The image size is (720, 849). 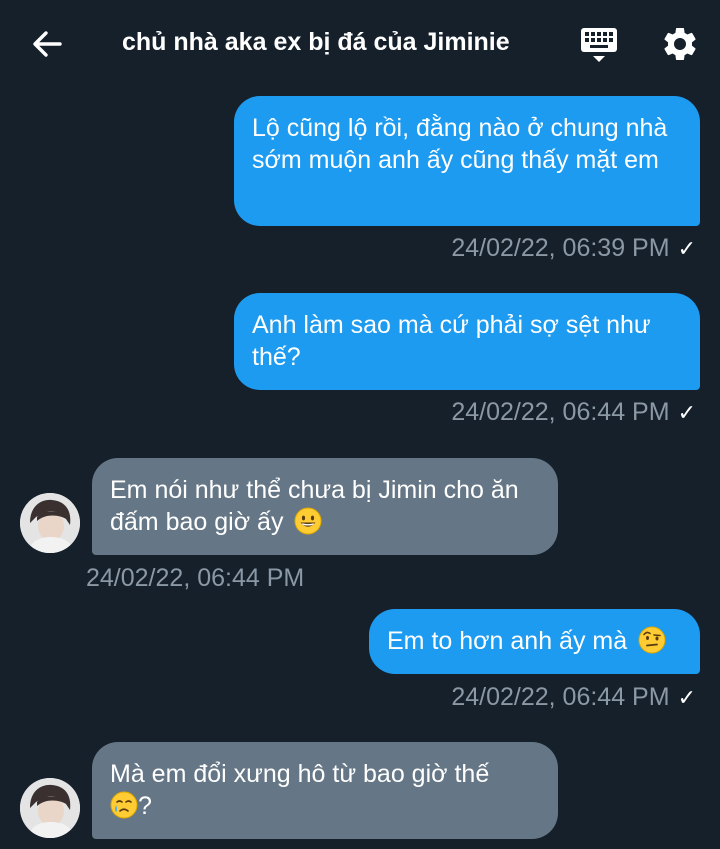 What do you see at coordinates (451, 341) in the screenshot?
I see `message-text: Anh làm sao mà cứ phải sợ sệt như thế?` at bounding box center [451, 341].